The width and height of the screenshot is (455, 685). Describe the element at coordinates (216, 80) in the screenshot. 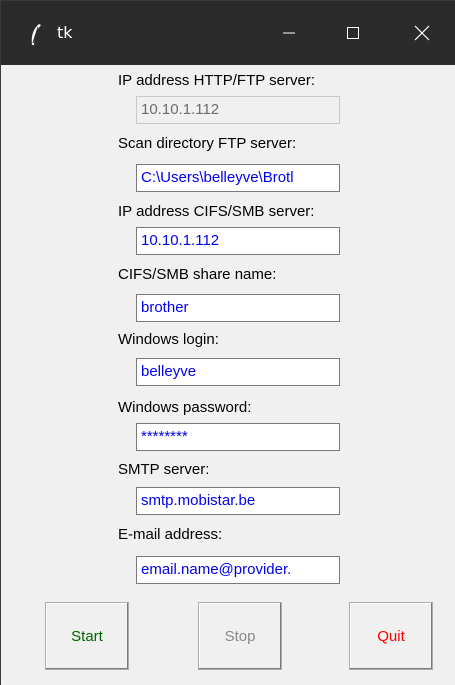

I see `label-http-ftp-ip: IP address HTTP/FTP server:` at that location.